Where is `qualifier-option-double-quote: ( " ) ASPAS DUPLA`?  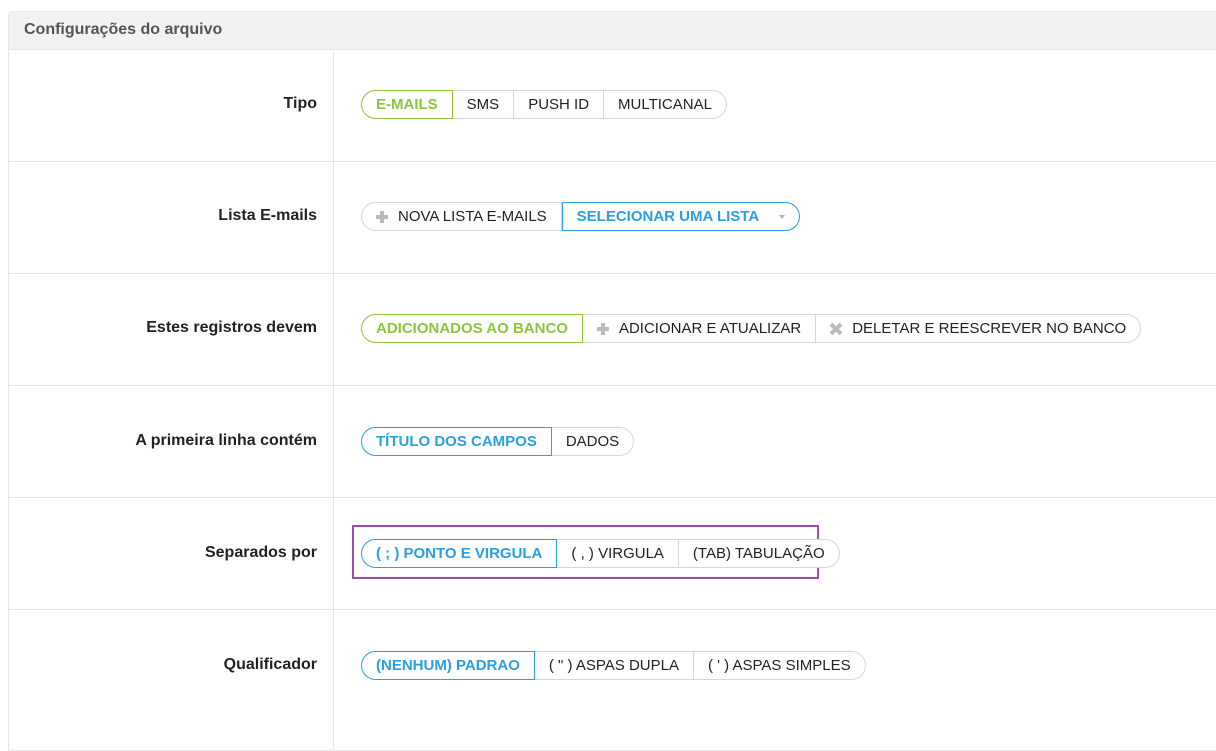 qualifier-option-double-quote: ( " ) ASPAS DUPLA is located at coordinates (614, 665).